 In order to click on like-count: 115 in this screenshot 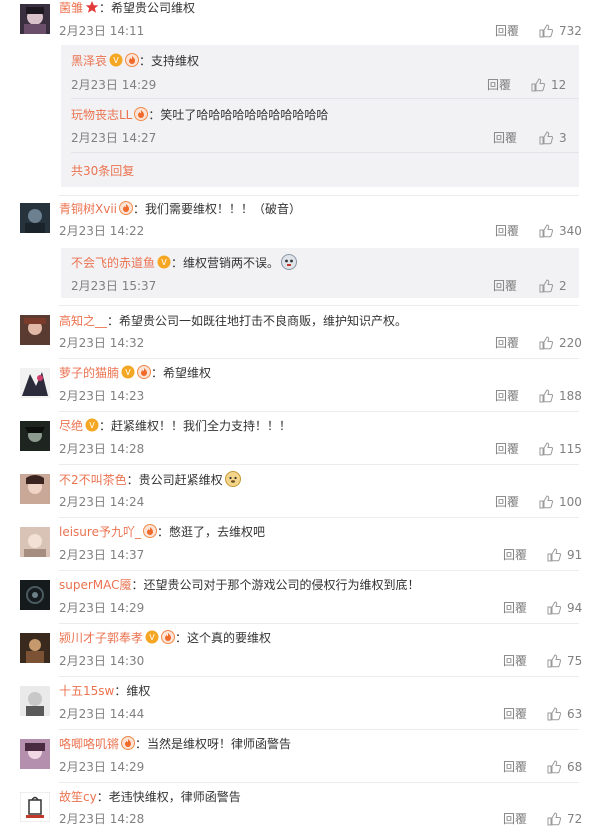, I will do `click(570, 449)`.